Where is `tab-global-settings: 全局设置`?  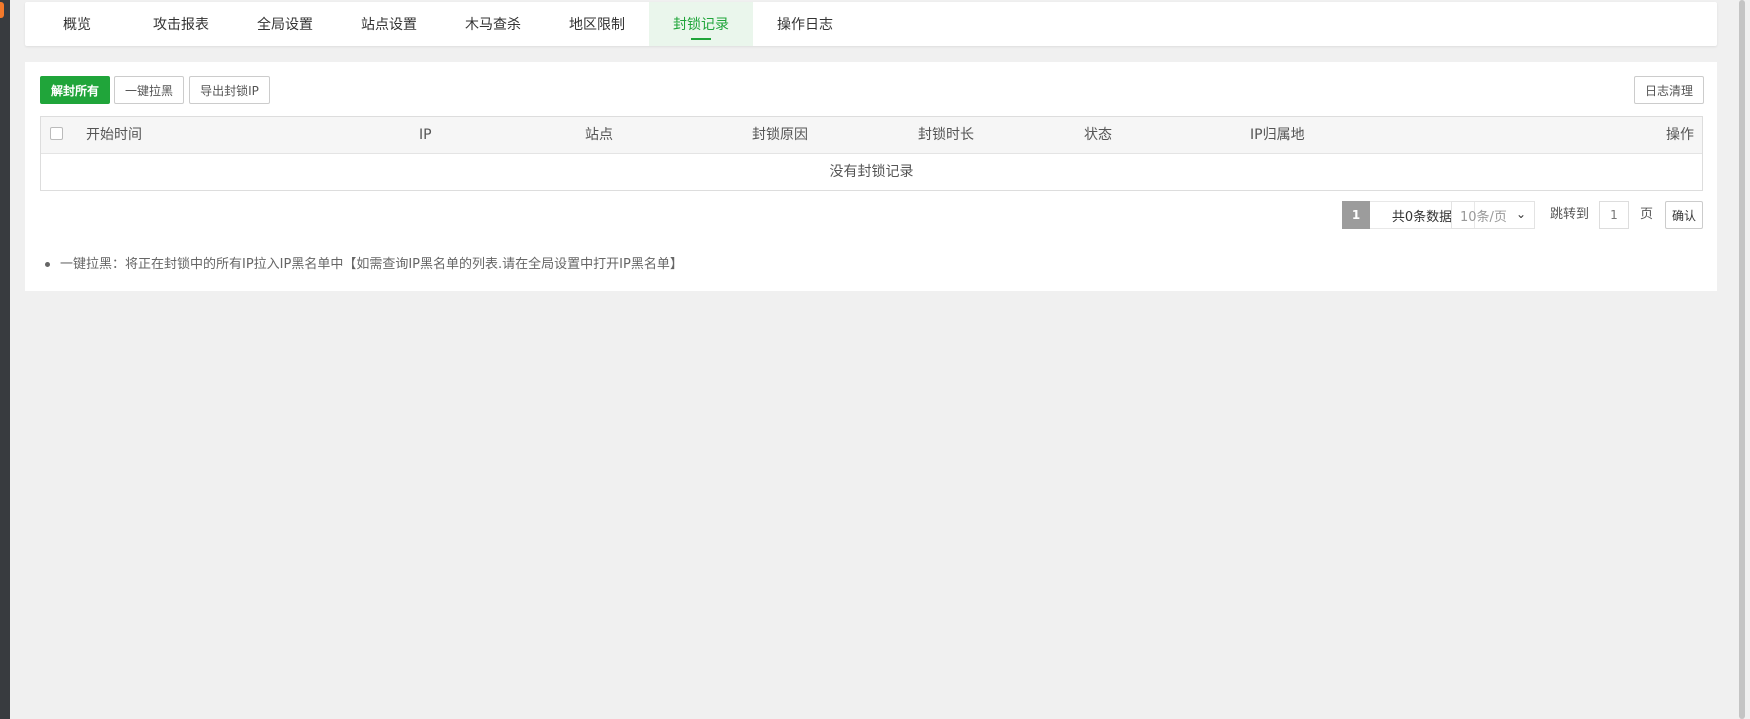
tab-global-settings: 全局设置 is located at coordinates (285, 24).